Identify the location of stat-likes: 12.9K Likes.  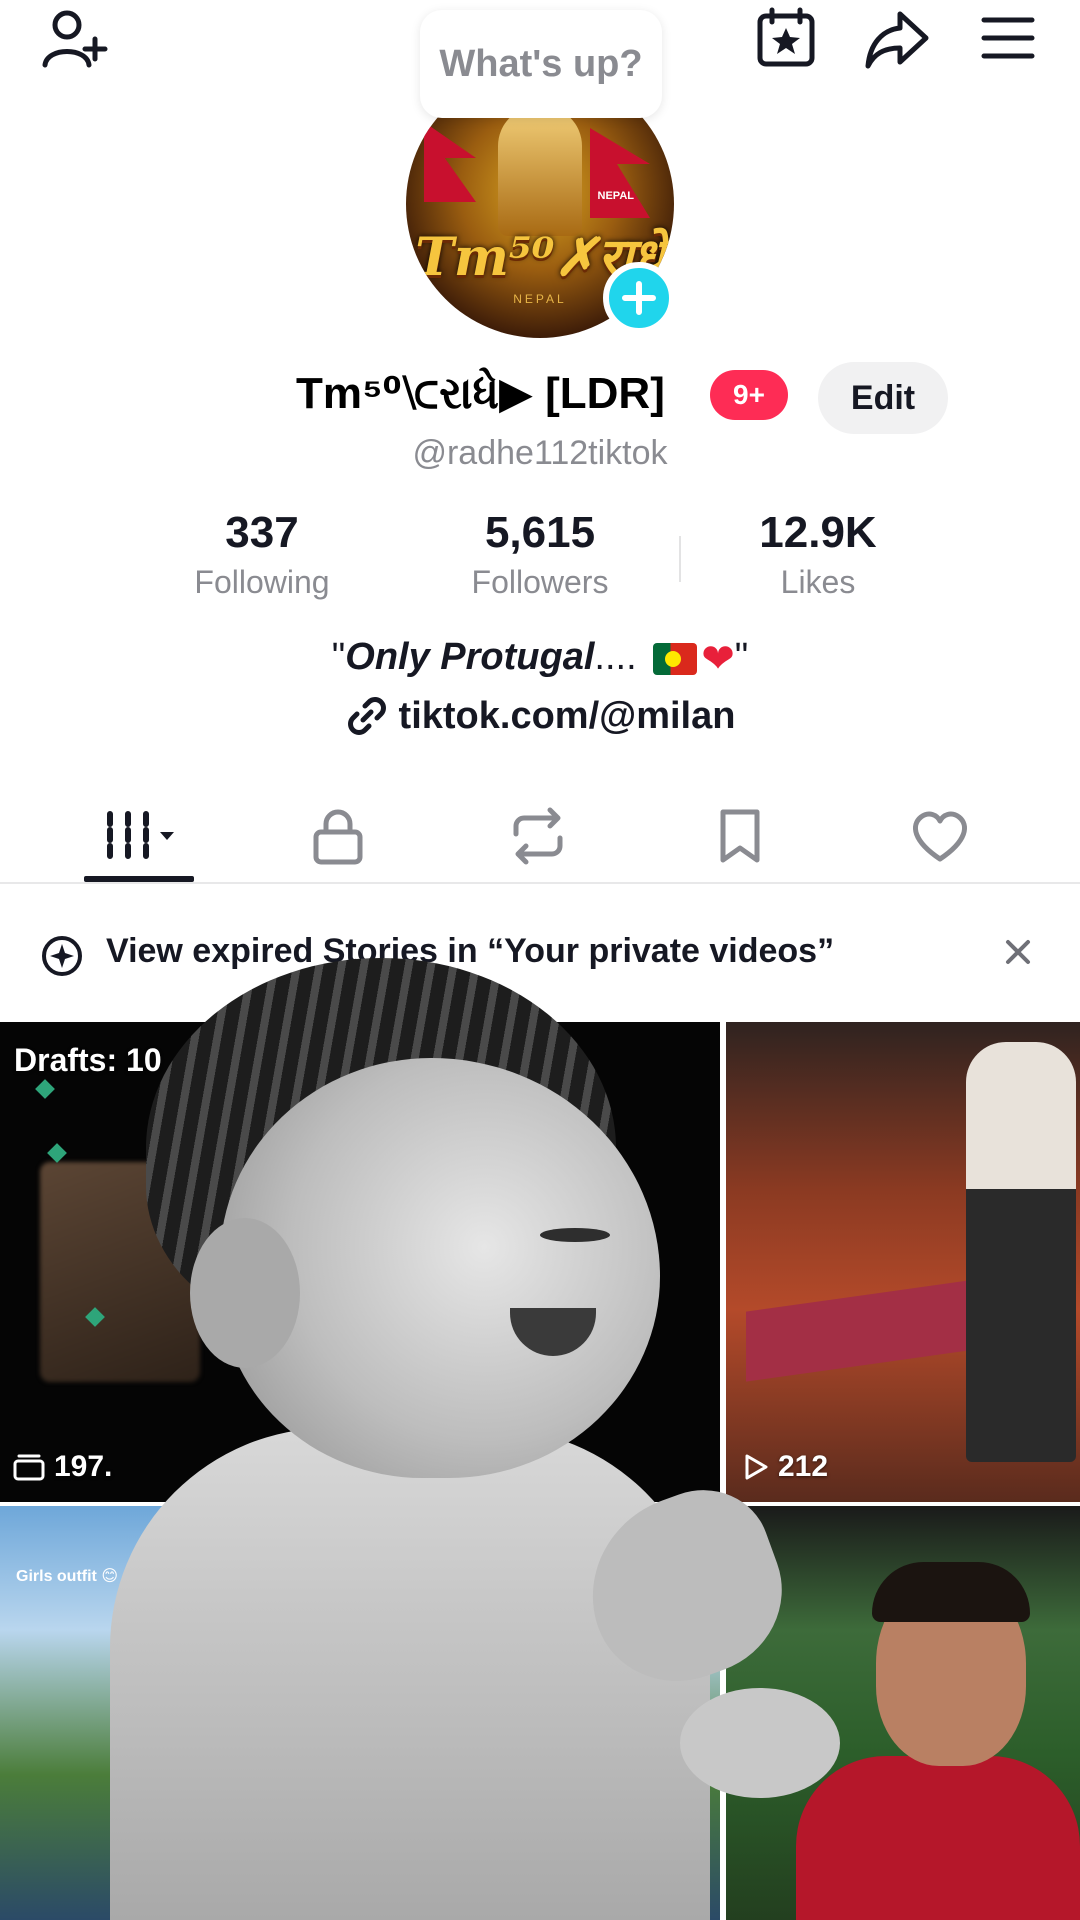
(818, 554).